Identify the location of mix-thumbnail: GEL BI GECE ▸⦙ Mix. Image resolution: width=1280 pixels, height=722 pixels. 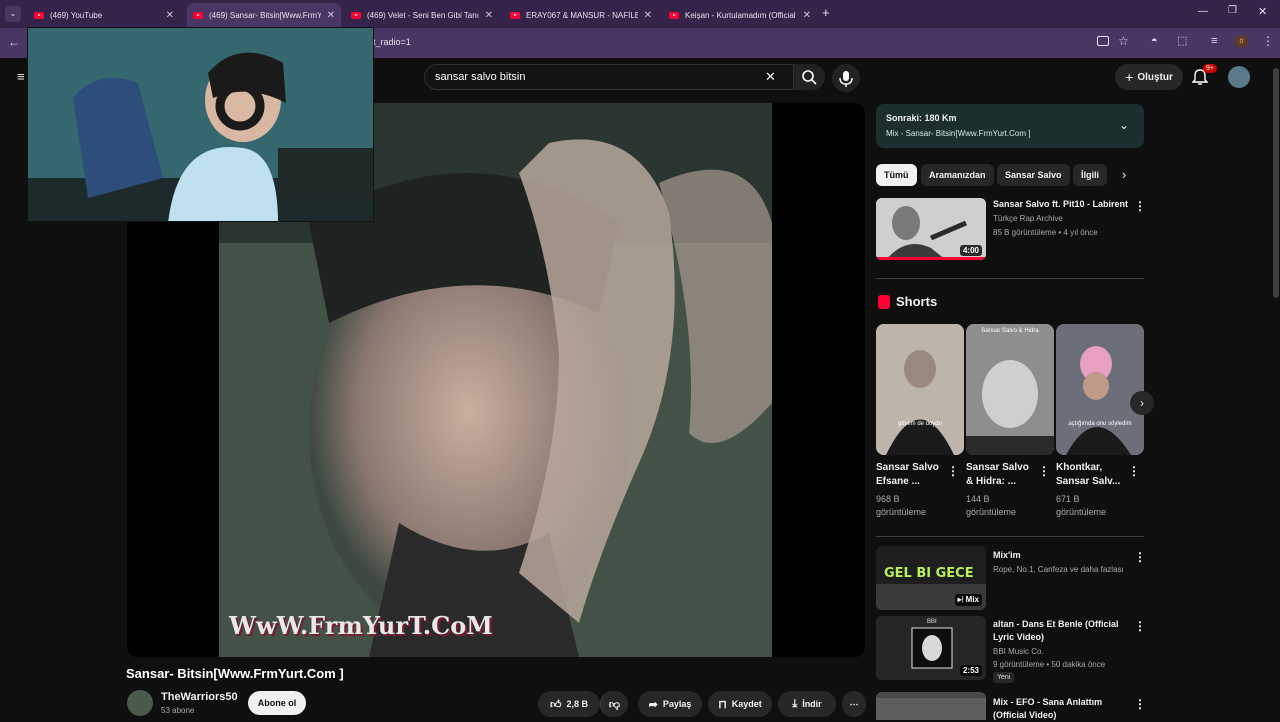
(931, 578).